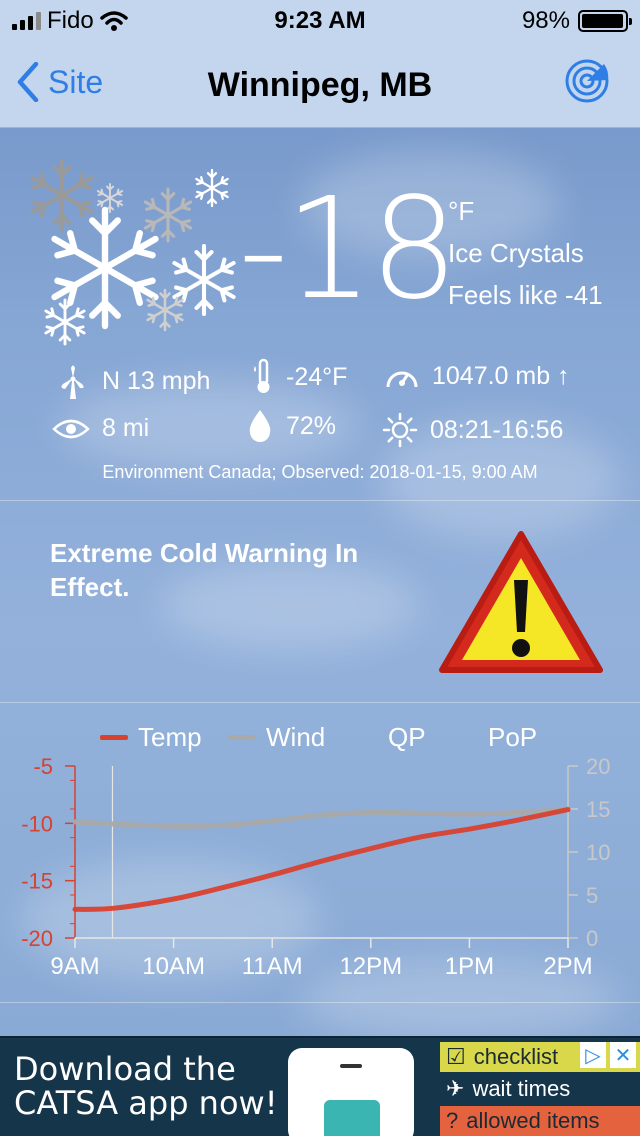  What do you see at coordinates (456, 1056) in the screenshot?
I see `checkbox-icon: ☑` at bounding box center [456, 1056].